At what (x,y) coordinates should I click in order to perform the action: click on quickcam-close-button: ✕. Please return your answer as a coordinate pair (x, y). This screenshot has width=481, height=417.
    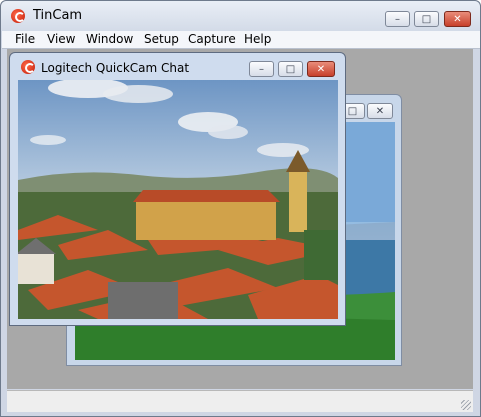
    Looking at the image, I should click on (321, 69).